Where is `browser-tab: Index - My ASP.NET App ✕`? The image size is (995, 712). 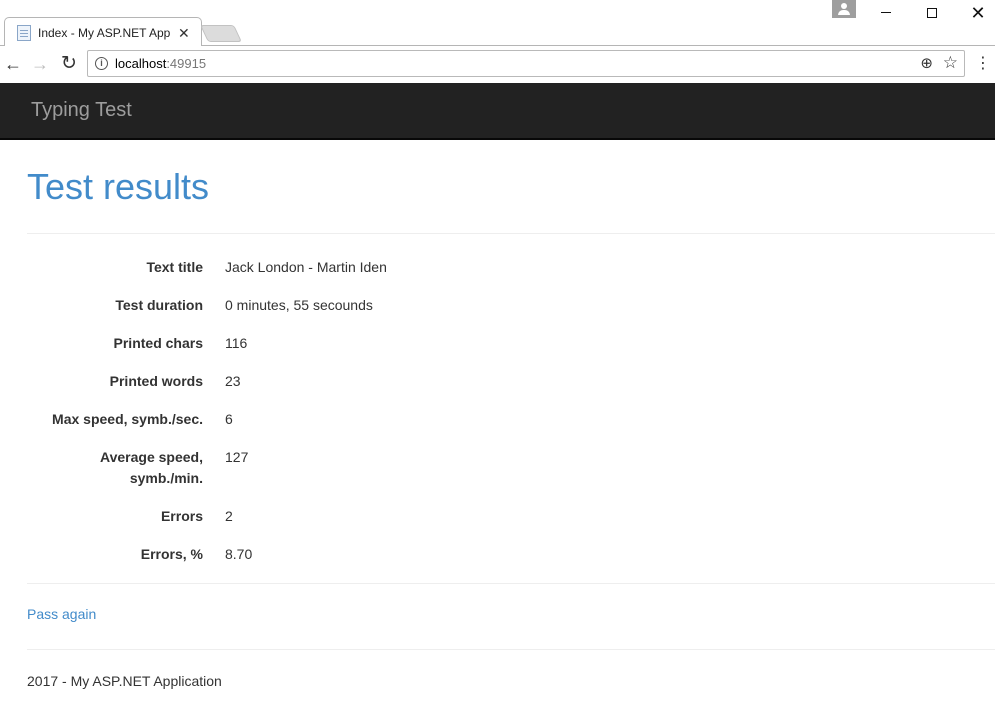 browser-tab: Index - My ASP.NET App ✕ is located at coordinates (103, 32).